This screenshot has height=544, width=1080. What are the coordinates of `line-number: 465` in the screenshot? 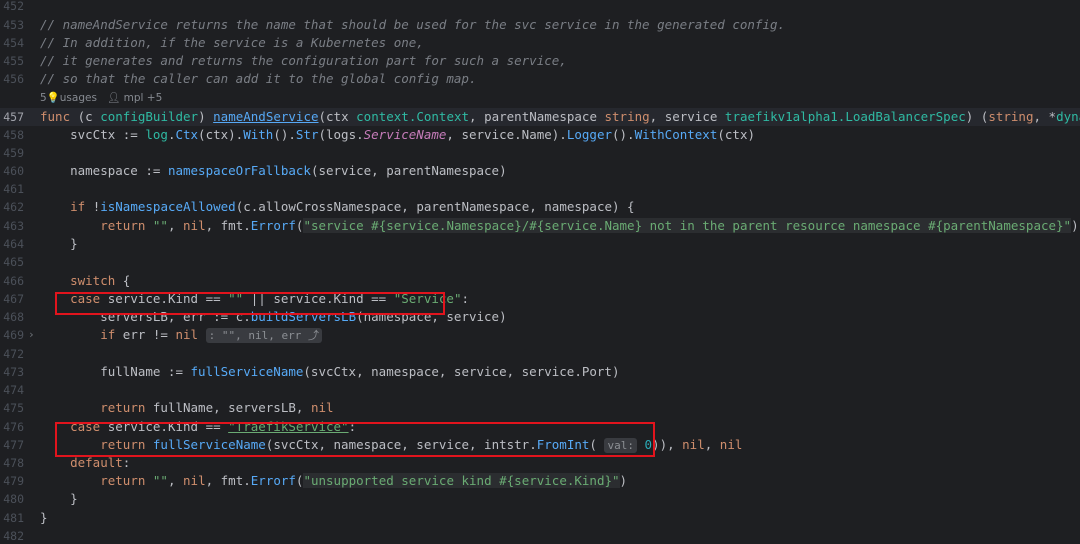 It's located at (12, 262).